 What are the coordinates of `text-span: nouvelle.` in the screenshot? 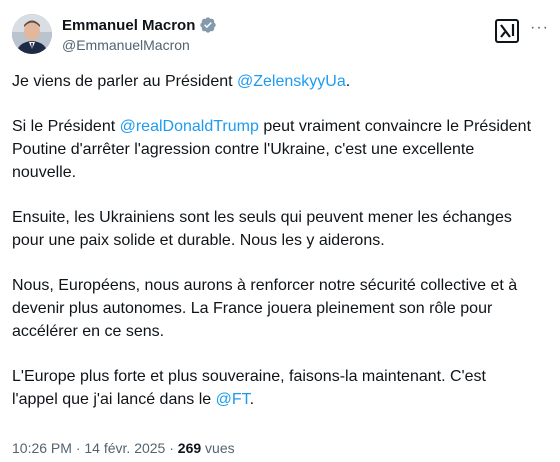 It's located at (44, 172).